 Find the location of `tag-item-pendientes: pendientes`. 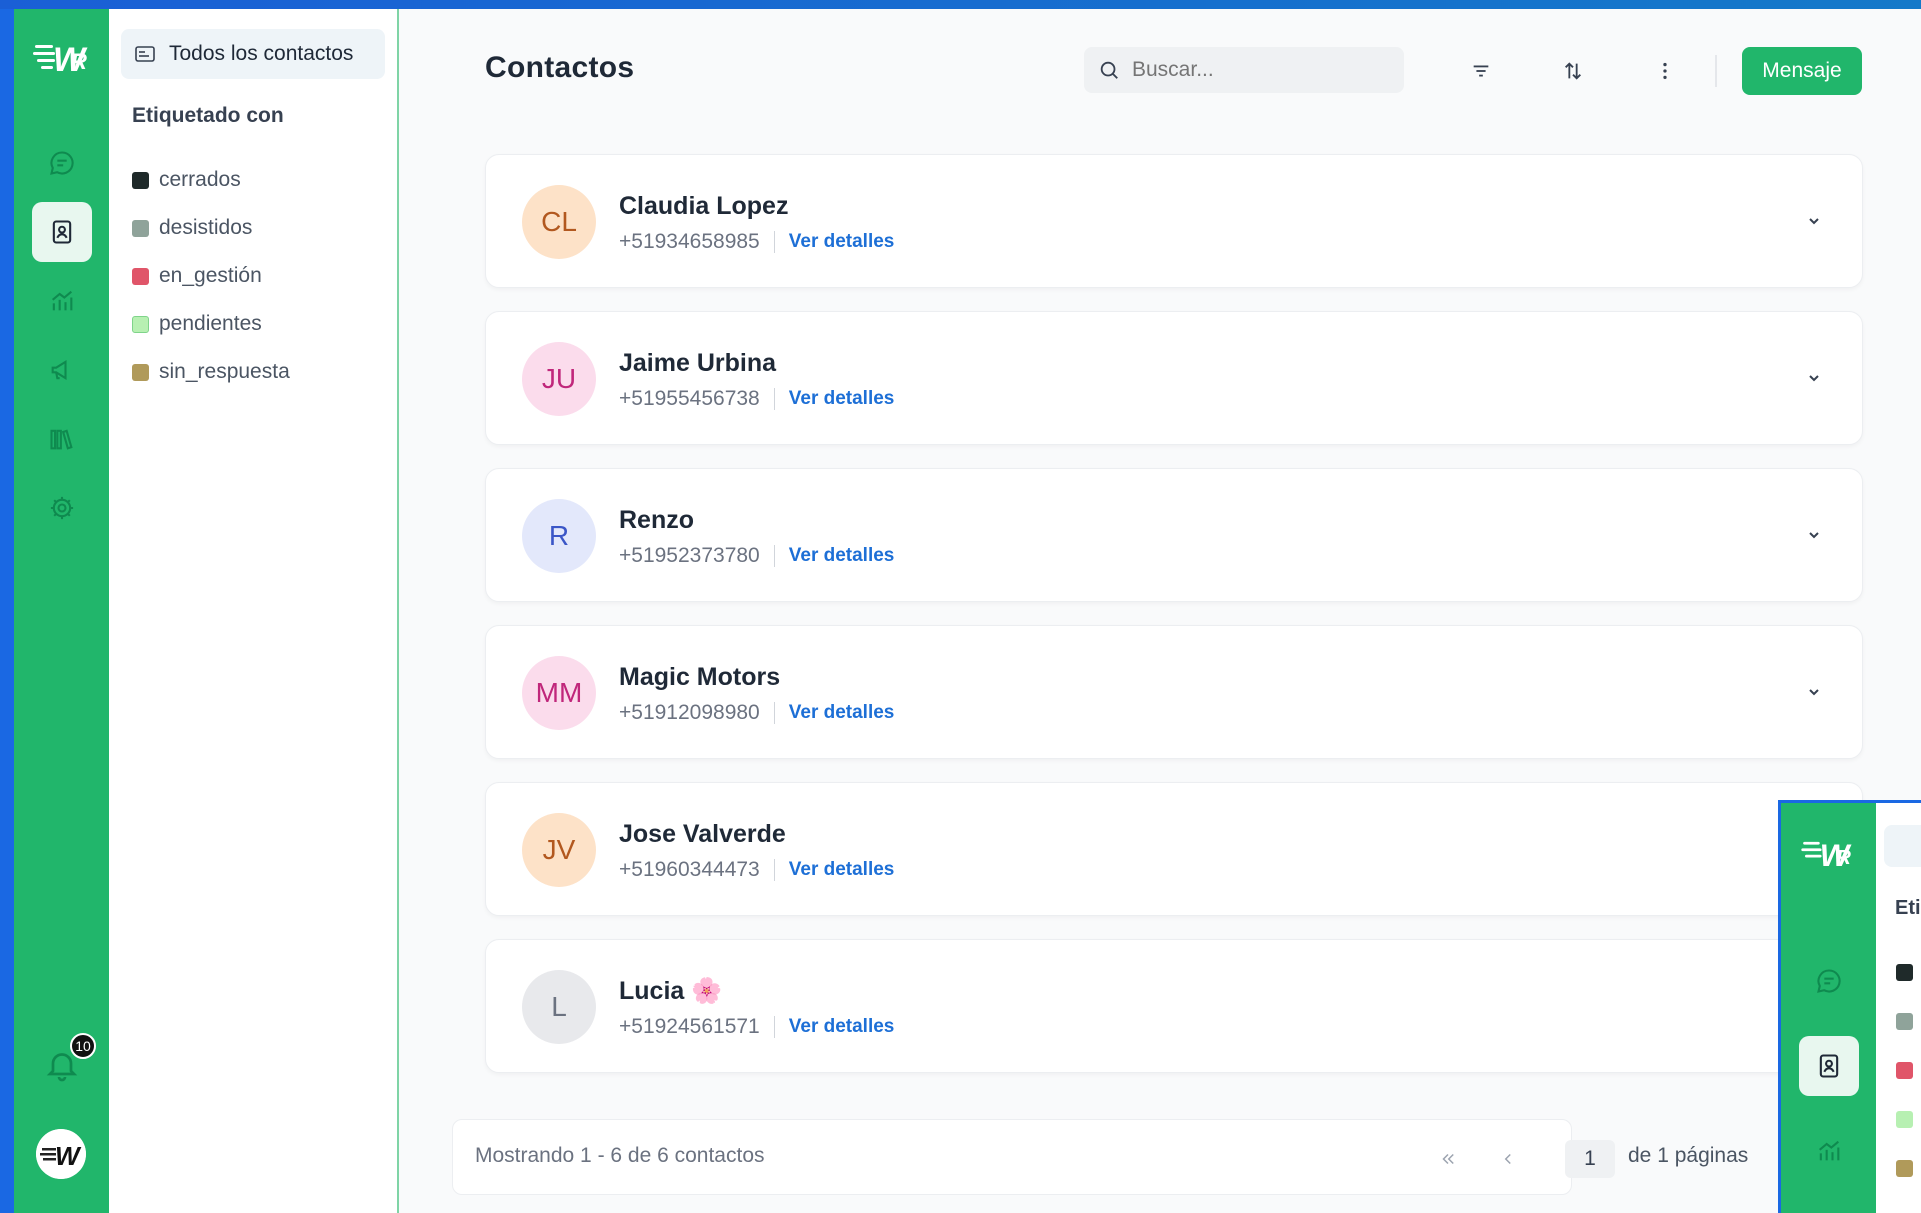

tag-item-pendientes: pendientes is located at coordinates (211, 324).